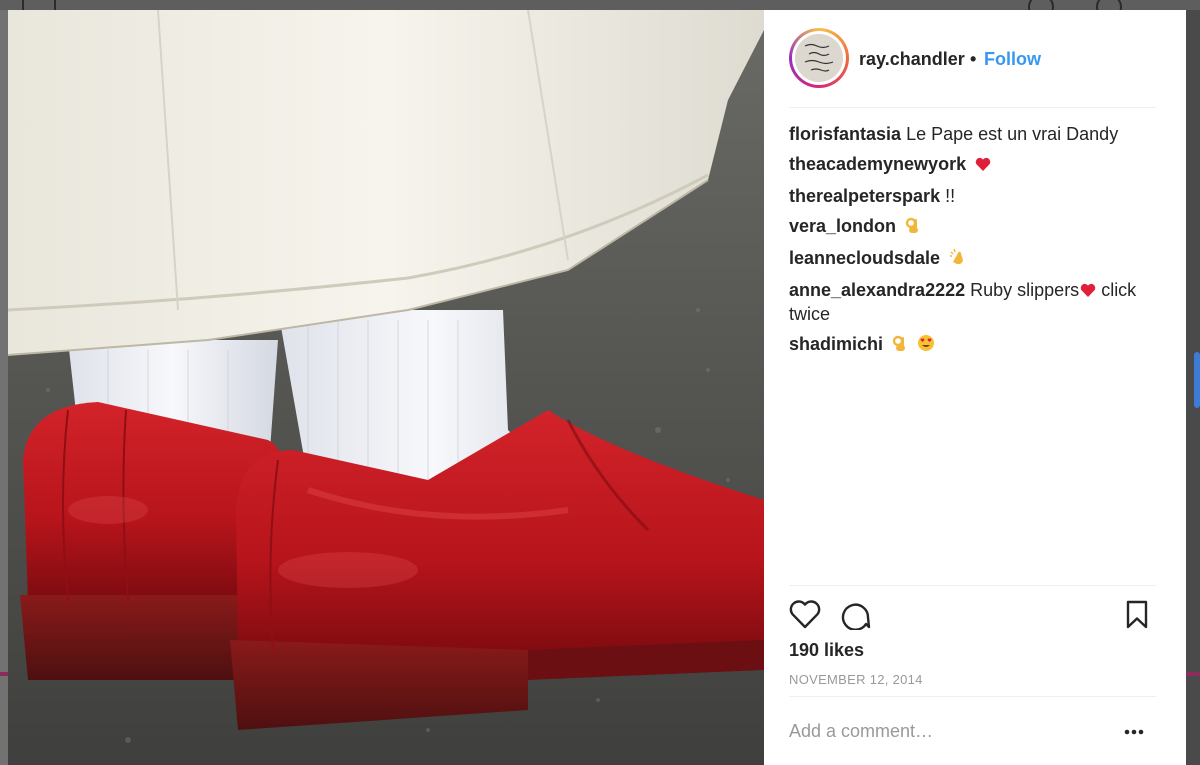  Describe the element at coordinates (855, 617) in the screenshot. I see `speech-bubble-icon` at that location.